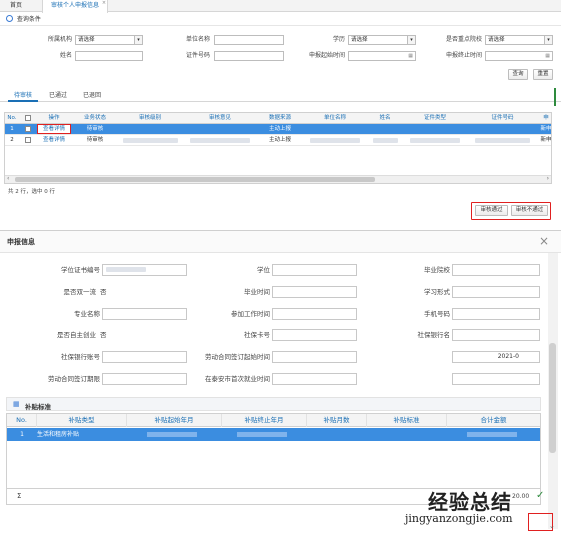  What do you see at coordinates (12, 118) in the screenshot?
I see `col-no: No.` at bounding box center [12, 118].